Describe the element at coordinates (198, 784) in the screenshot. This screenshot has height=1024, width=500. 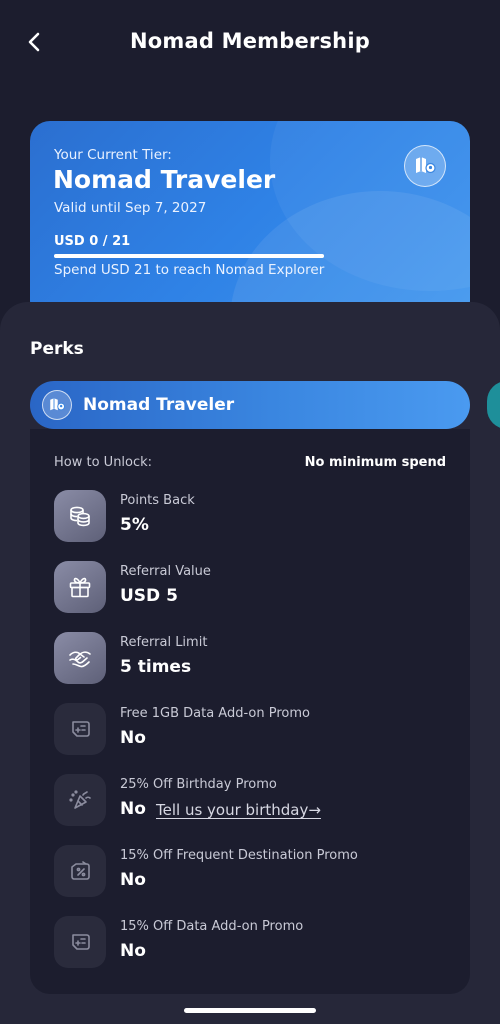
I see `perk-label: 25% Off Birthday Promo` at that location.